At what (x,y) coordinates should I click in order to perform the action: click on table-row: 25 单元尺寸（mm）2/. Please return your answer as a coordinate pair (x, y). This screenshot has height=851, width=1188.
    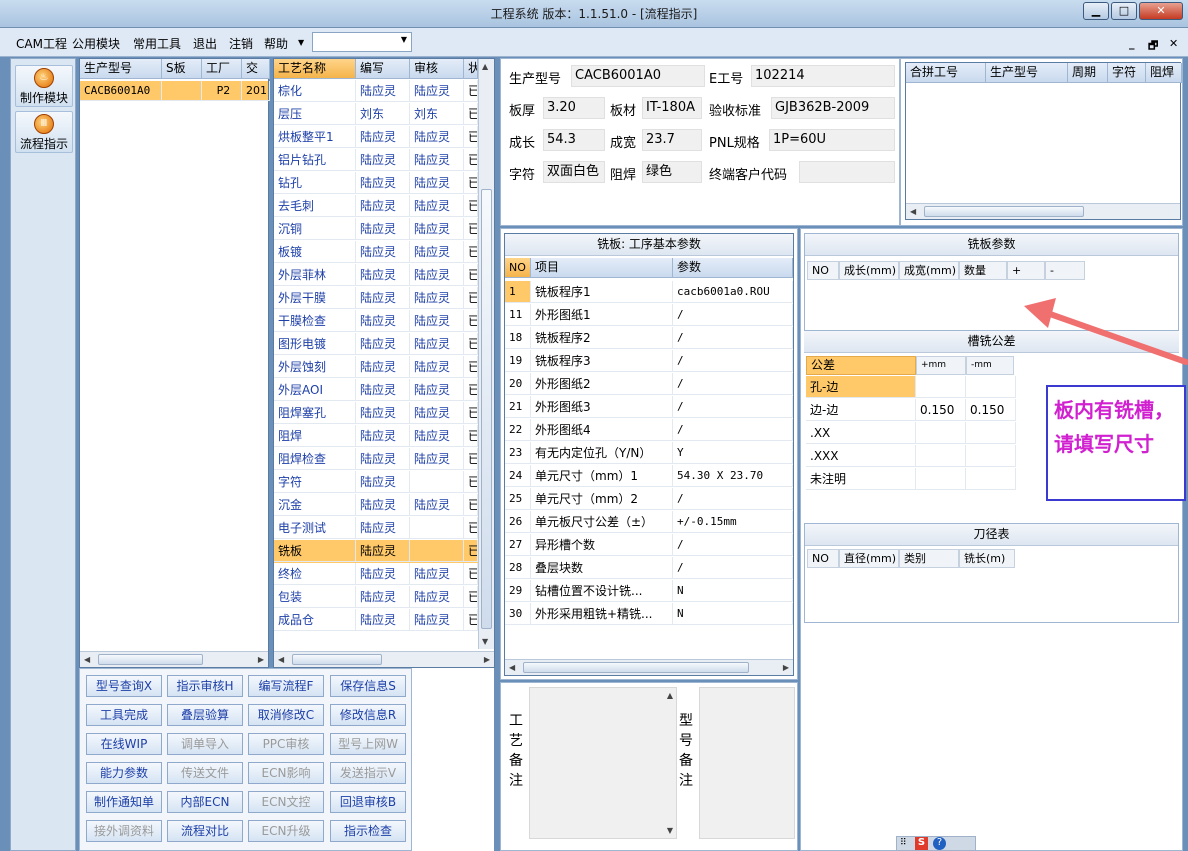
    Looking at the image, I should click on (649, 499).